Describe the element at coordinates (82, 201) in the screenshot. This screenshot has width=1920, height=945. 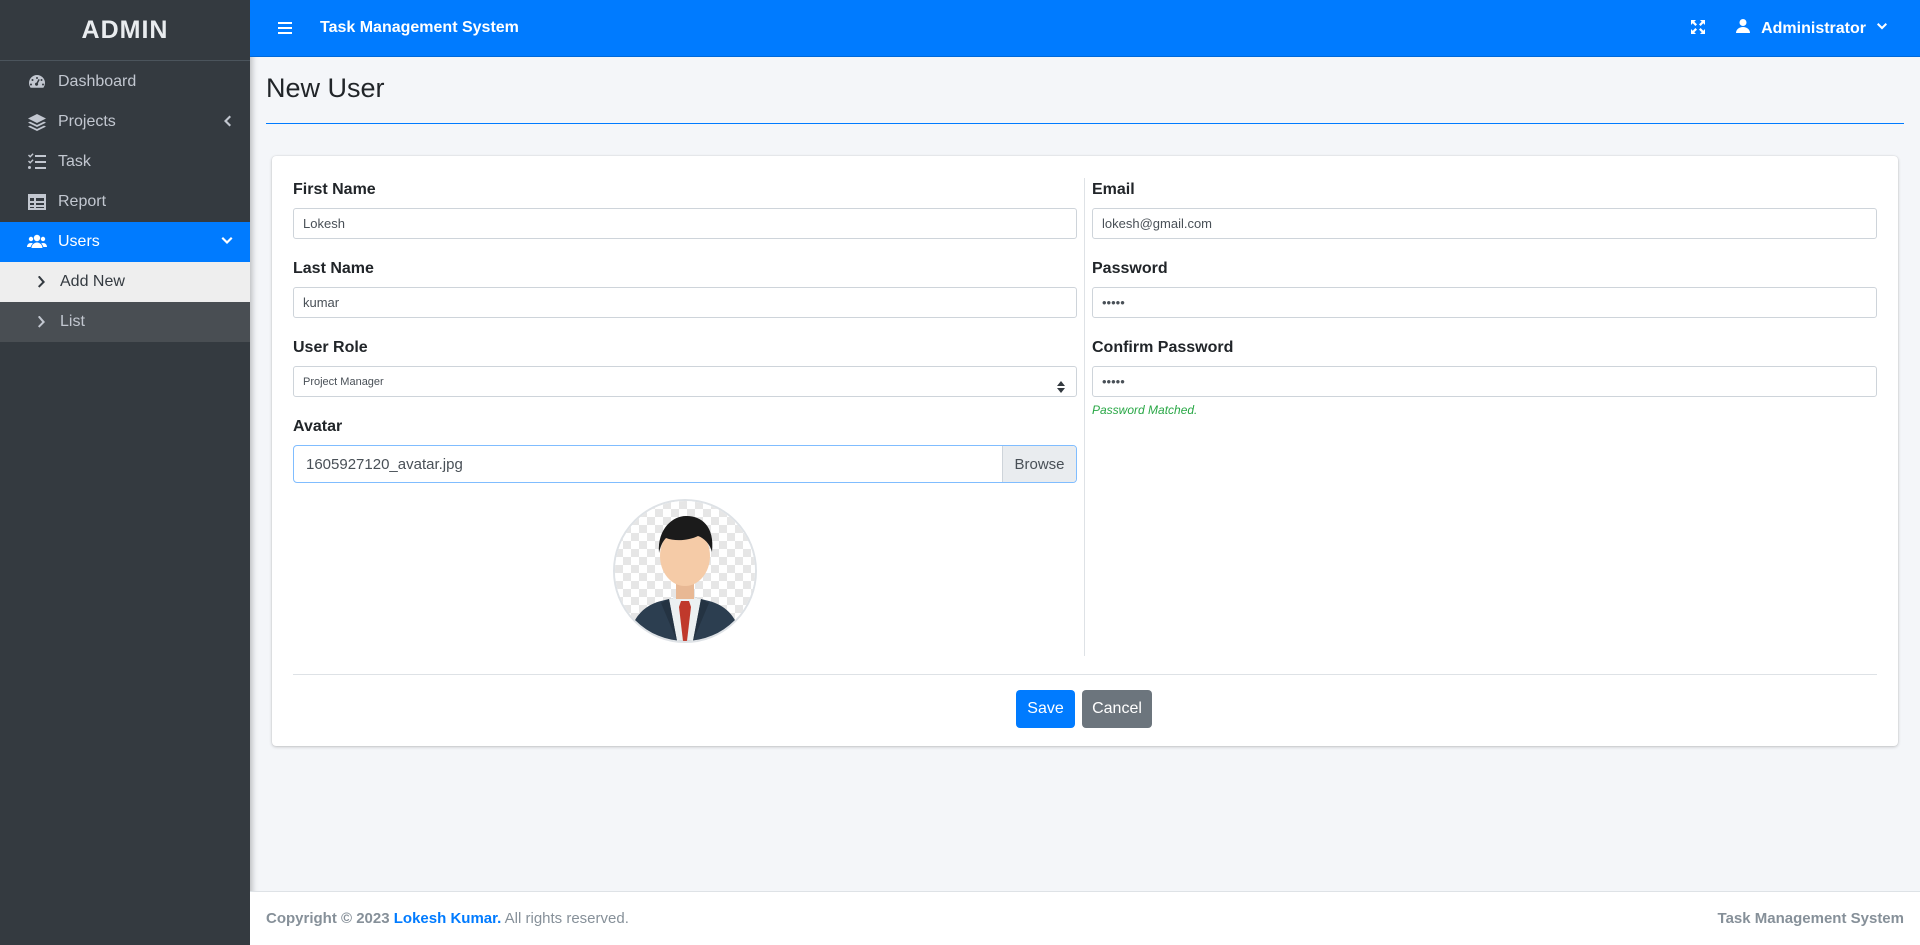
I see `sidebar-item-label: Report` at that location.